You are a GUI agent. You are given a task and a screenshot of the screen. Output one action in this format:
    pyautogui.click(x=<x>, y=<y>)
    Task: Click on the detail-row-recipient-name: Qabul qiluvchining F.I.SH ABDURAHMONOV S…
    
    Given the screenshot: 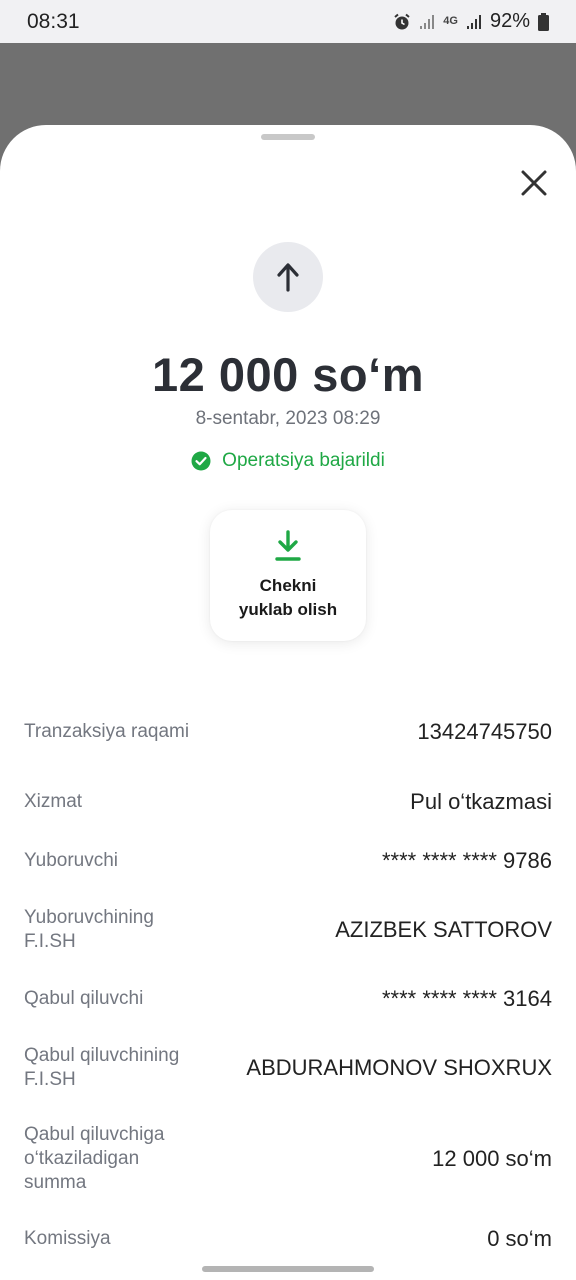 What is the action you would take?
    pyautogui.click(x=288, y=1068)
    